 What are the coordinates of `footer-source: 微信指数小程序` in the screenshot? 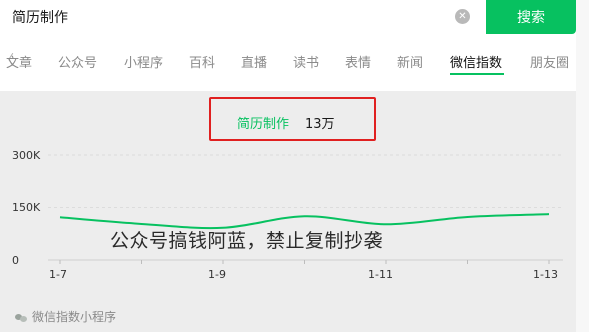 It's located at (65, 316).